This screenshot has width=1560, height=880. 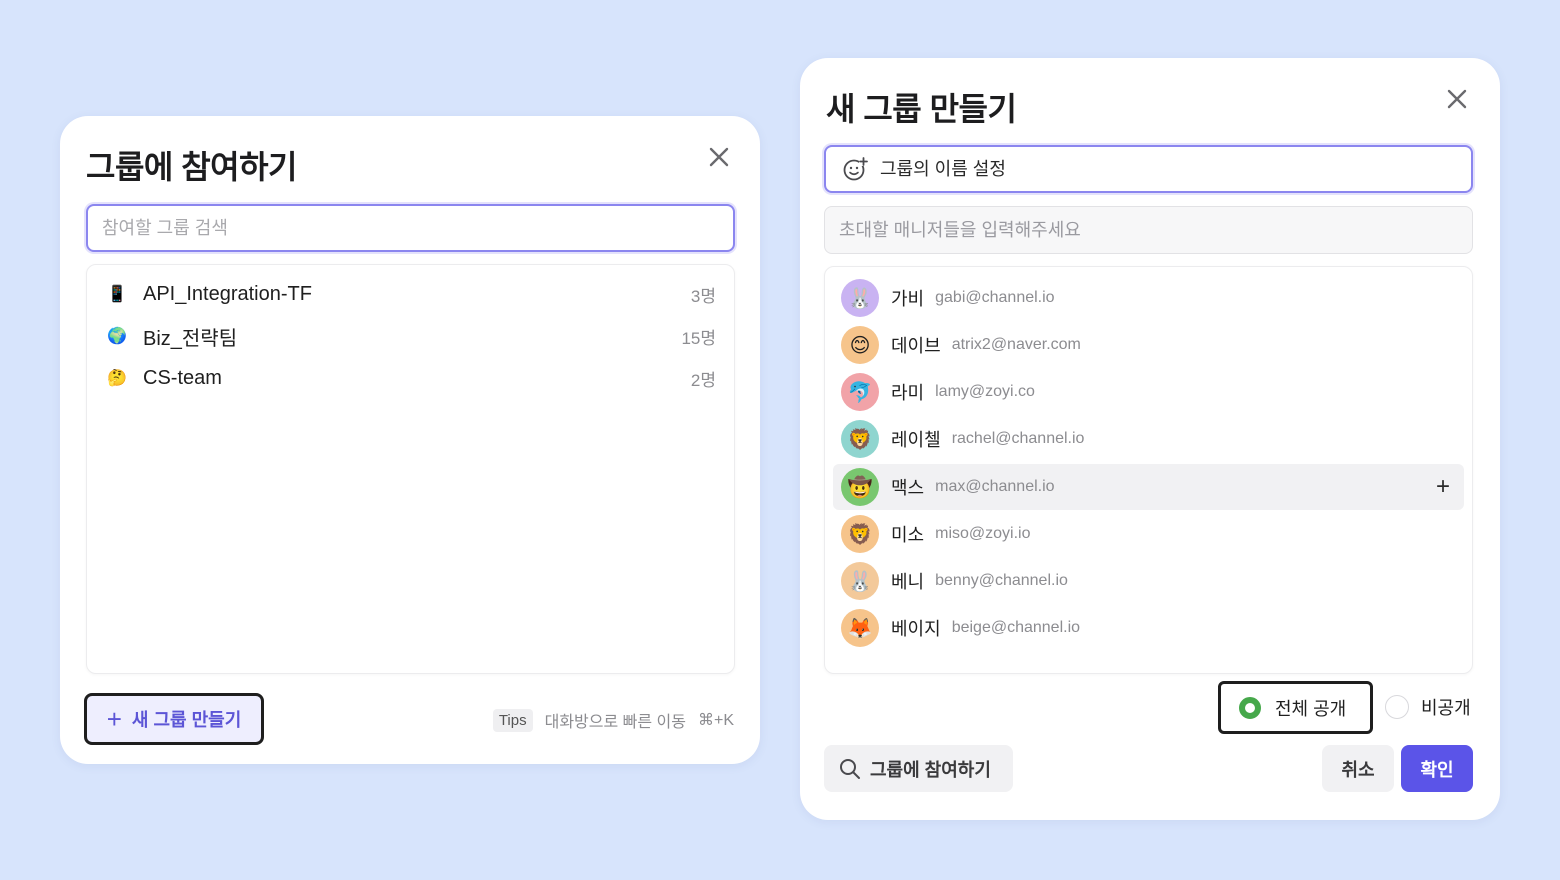 I want to click on group-name: Biz_전략팀, so click(x=190, y=338).